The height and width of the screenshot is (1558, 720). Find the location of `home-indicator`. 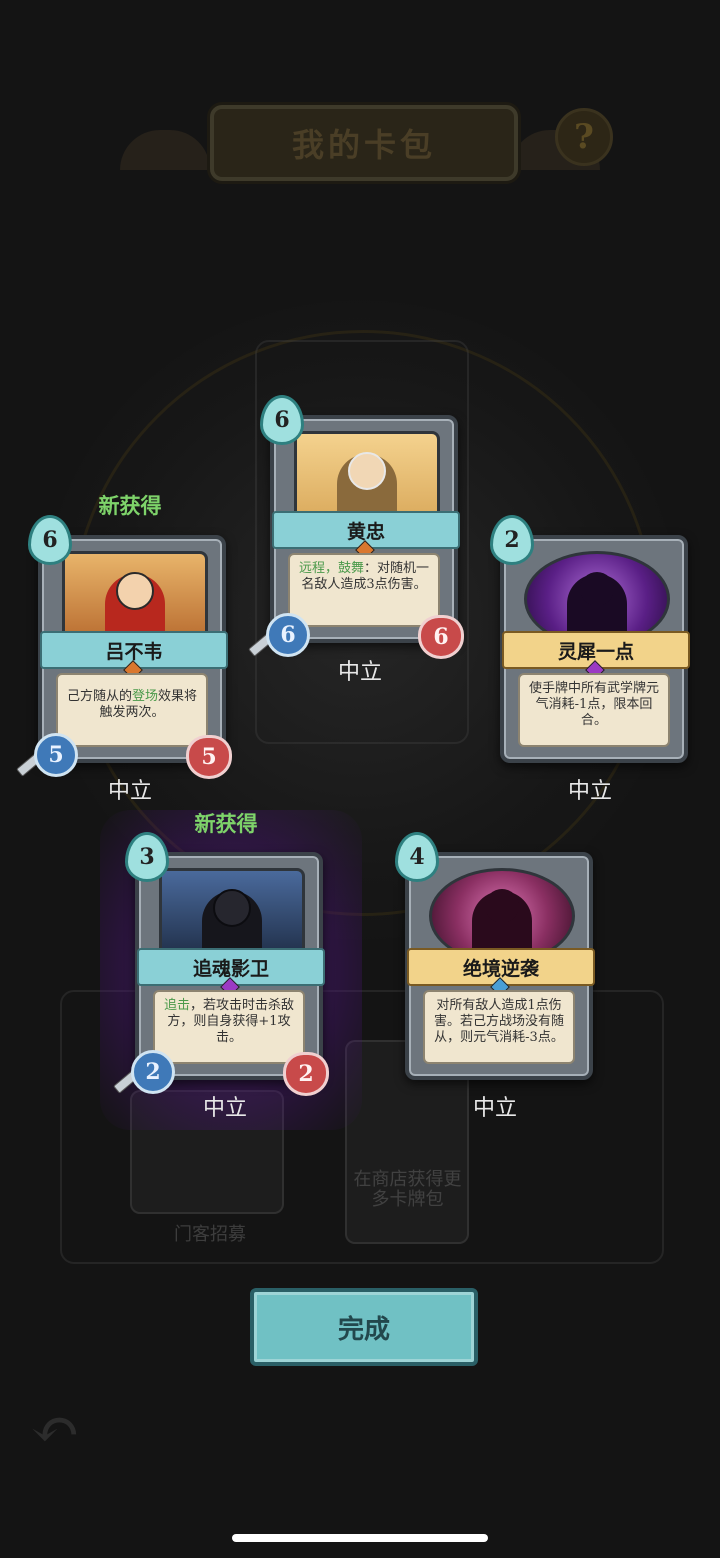

home-indicator is located at coordinates (360, 1538).